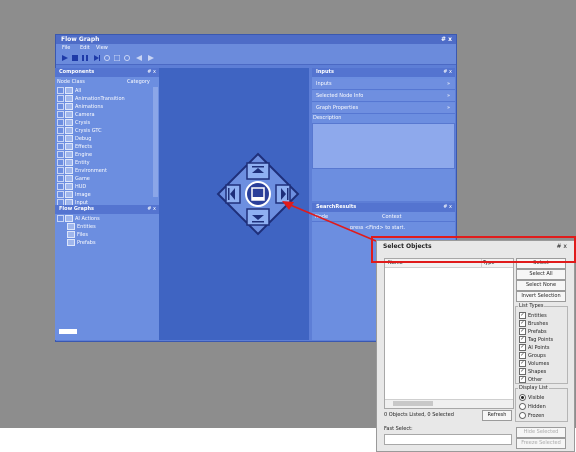 The width and height of the screenshot is (576, 452). Describe the element at coordinates (533, 331) in the screenshot. I see `checkbox-prefabs: ✓ Prefabs` at that location.